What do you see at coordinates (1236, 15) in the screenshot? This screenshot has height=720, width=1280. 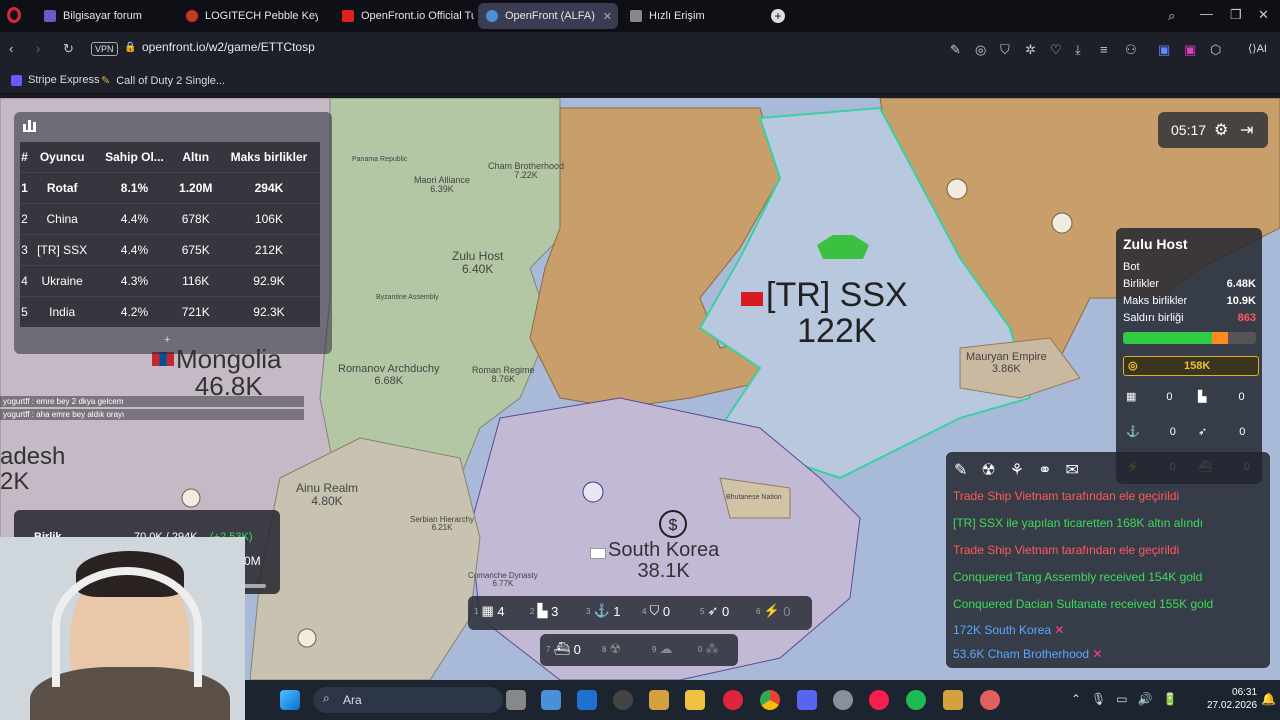 I see `restore-icon: ❐` at bounding box center [1236, 15].